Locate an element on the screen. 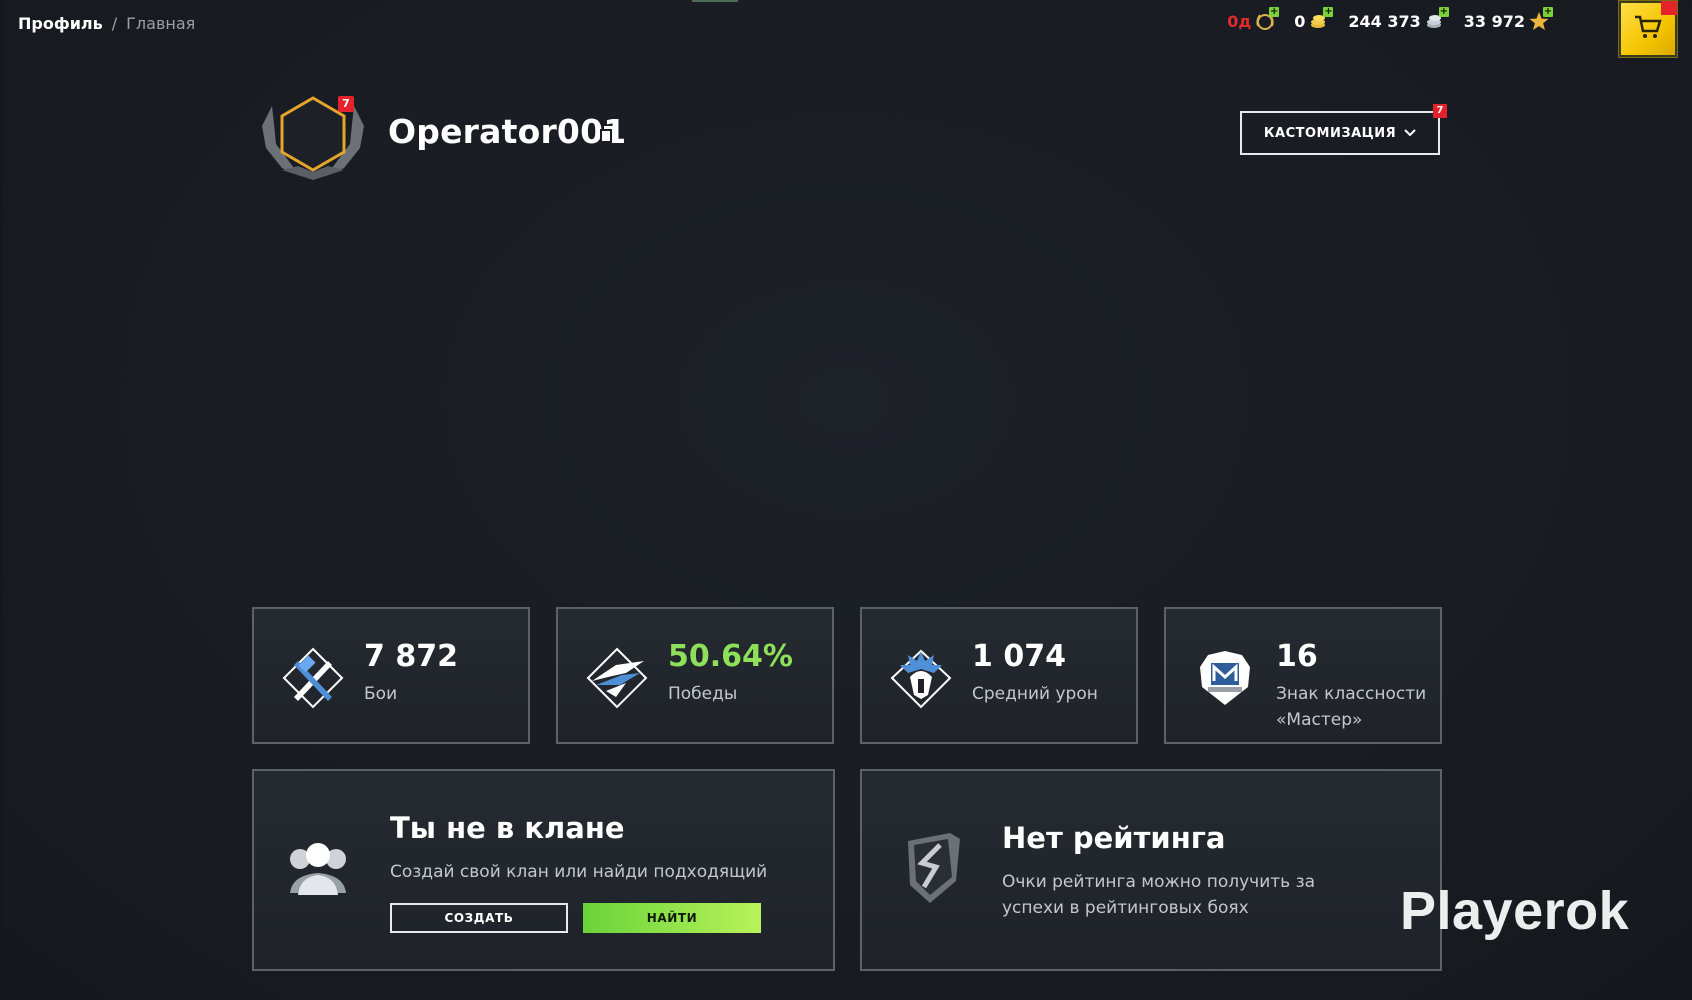  premium-laurel-icon: + is located at coordinates (1267, 19).